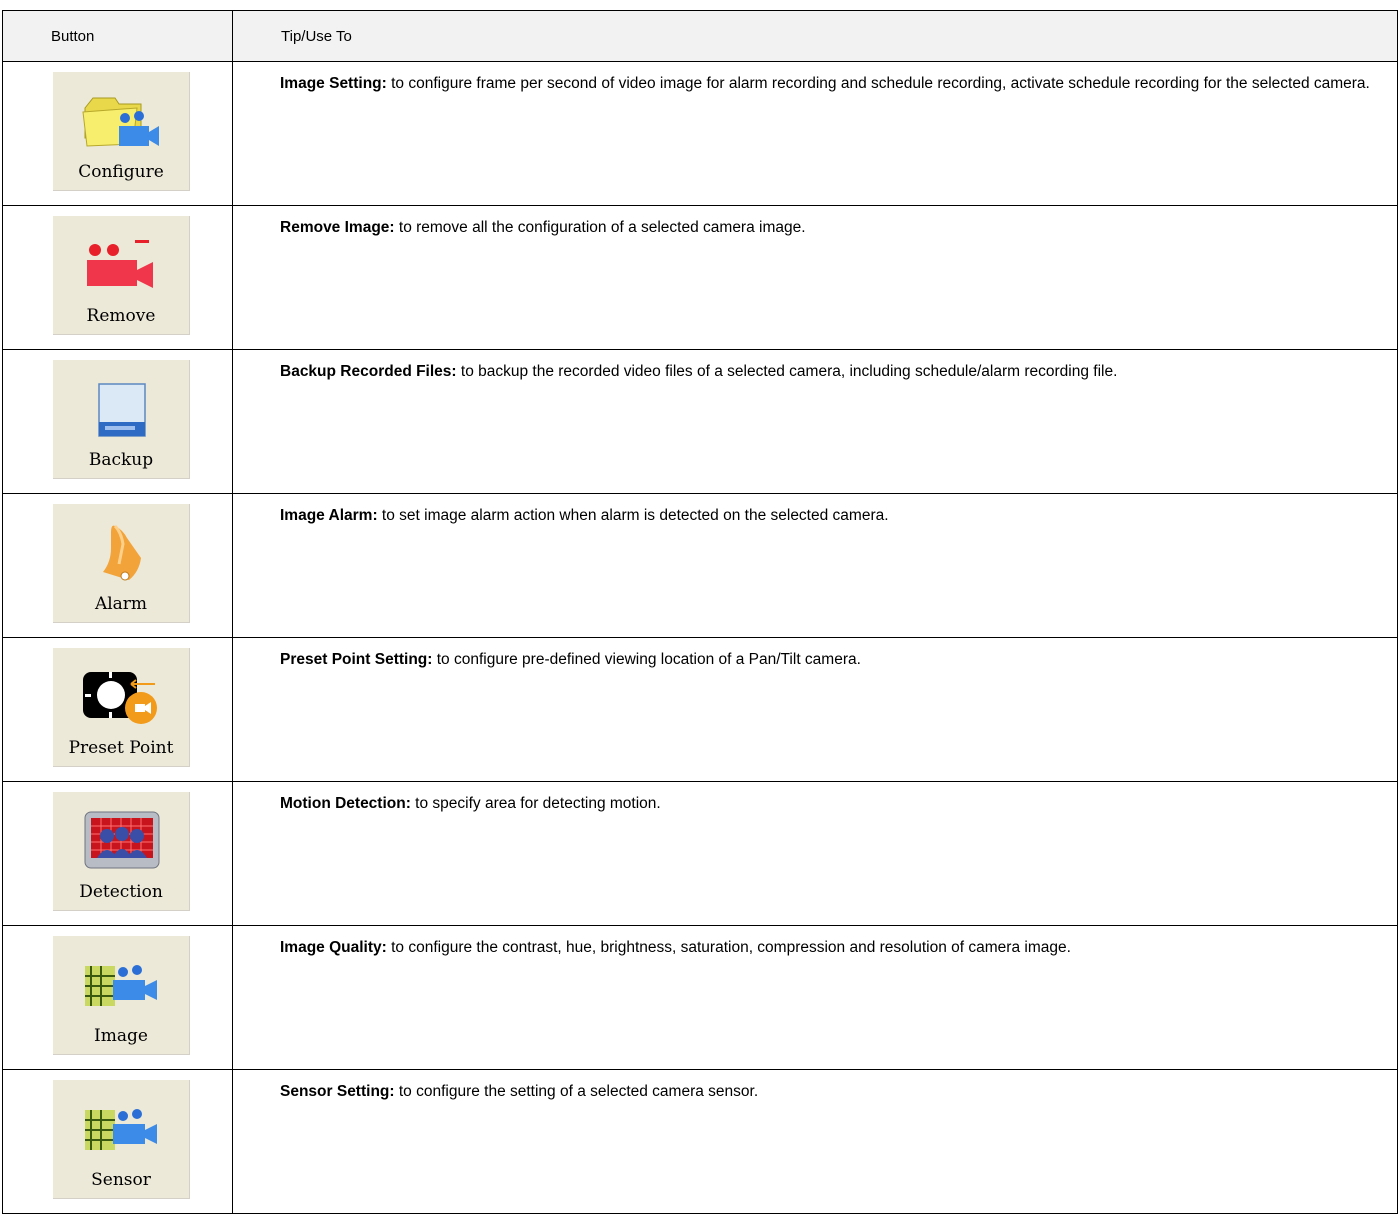 The height and width of the screenshot is (1215, 1400). What do you see at coordinates (121, 1129) in the screenshot?
I see `sensor-icon` at bounding box center [121, 1129].